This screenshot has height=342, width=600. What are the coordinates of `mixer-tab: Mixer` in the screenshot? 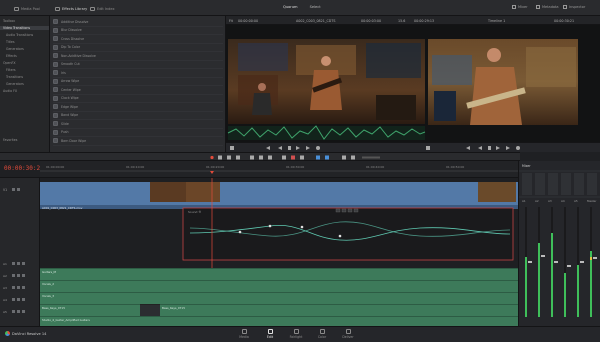 It's located at (520, 7).